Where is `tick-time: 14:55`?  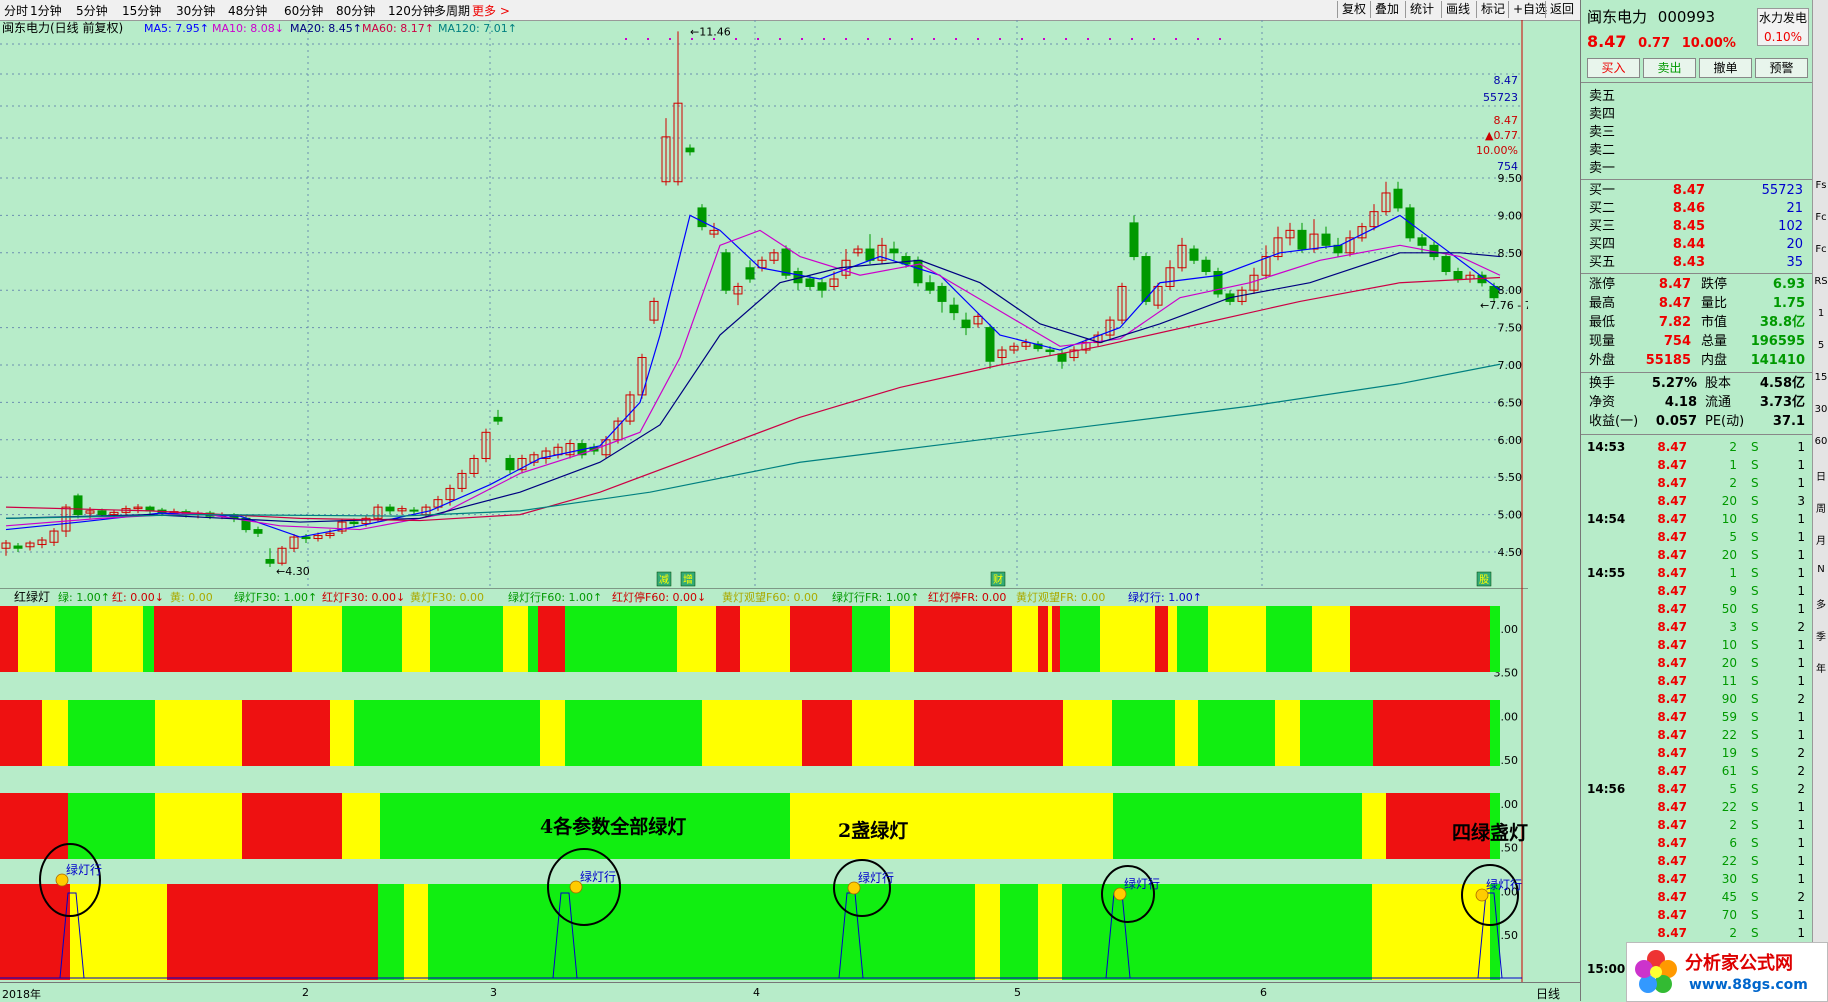
tick-time: 14:55 is located at coordinates (1606, 573).